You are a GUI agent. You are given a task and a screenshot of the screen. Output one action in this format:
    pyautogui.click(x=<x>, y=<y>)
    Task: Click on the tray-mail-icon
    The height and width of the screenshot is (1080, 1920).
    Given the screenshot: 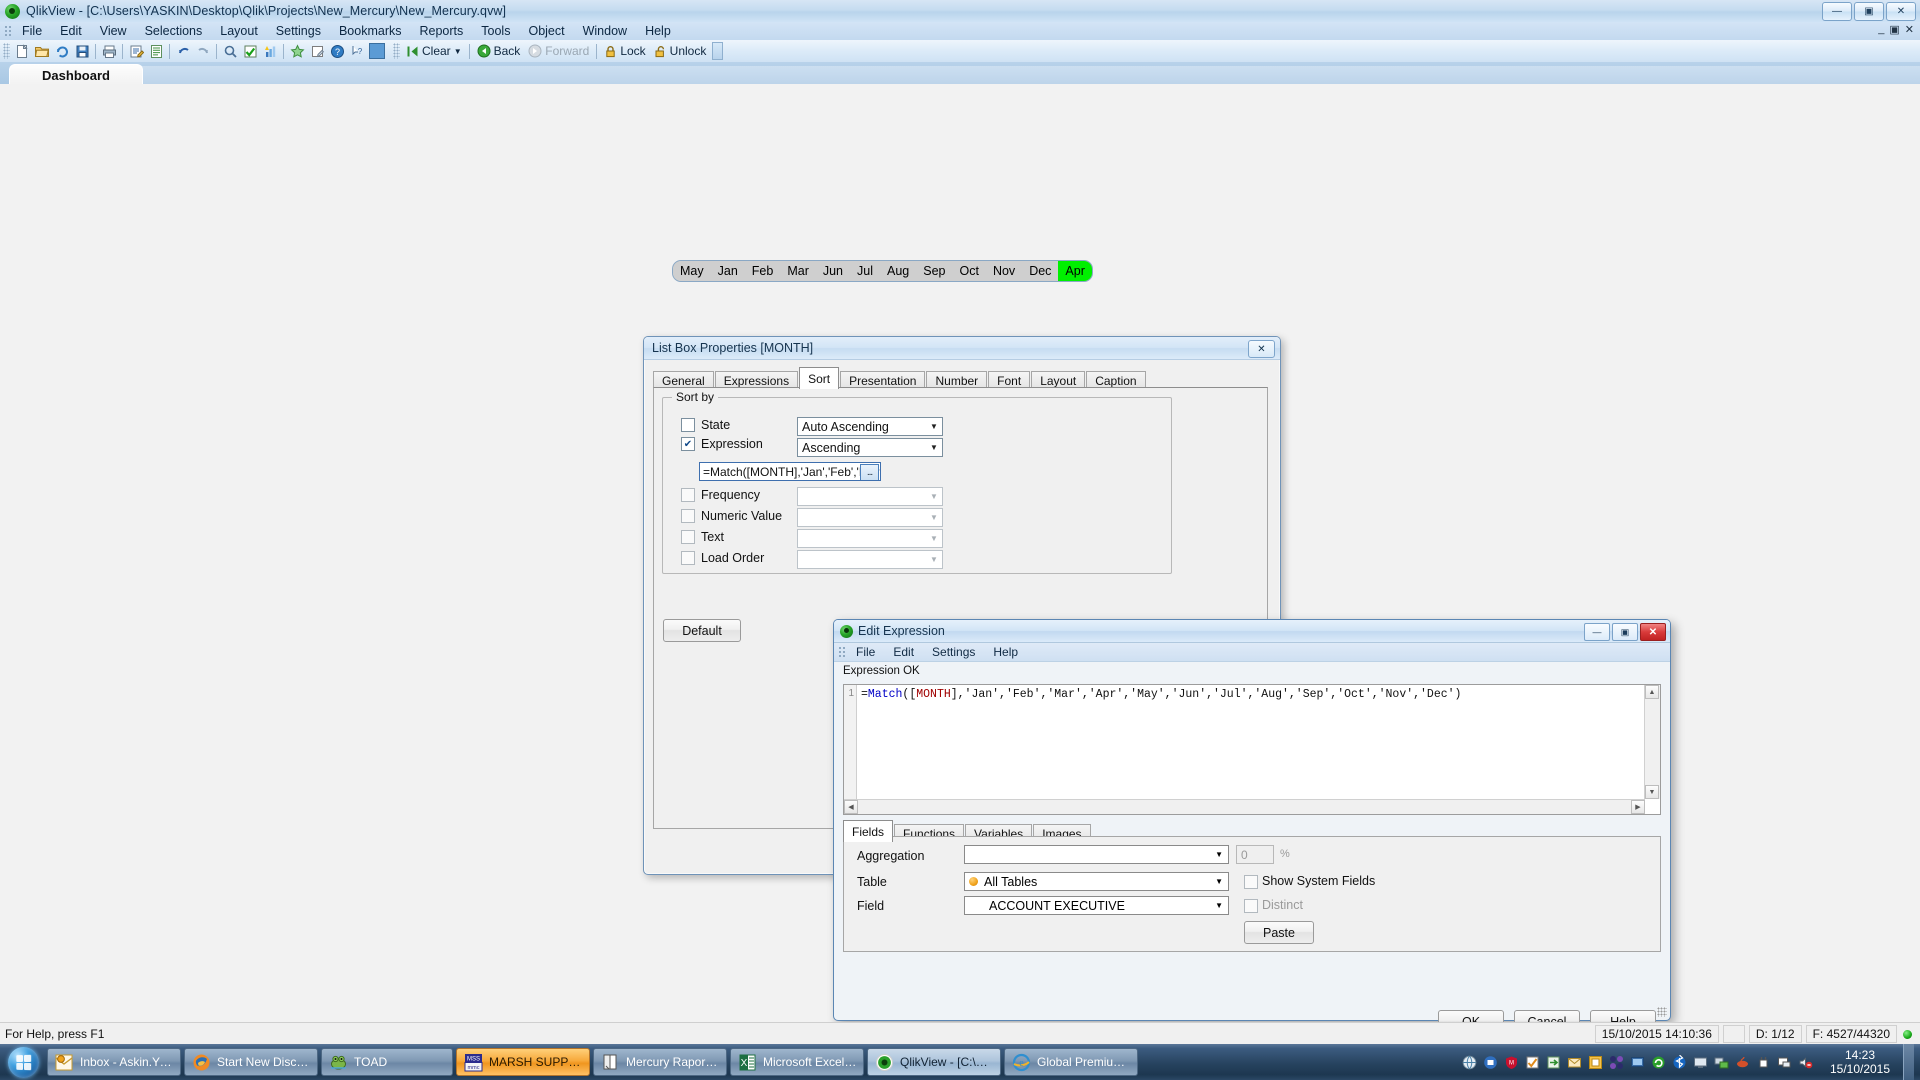 What is the action you would take?
    pyautogui.click(x=1574, y=1062)
    